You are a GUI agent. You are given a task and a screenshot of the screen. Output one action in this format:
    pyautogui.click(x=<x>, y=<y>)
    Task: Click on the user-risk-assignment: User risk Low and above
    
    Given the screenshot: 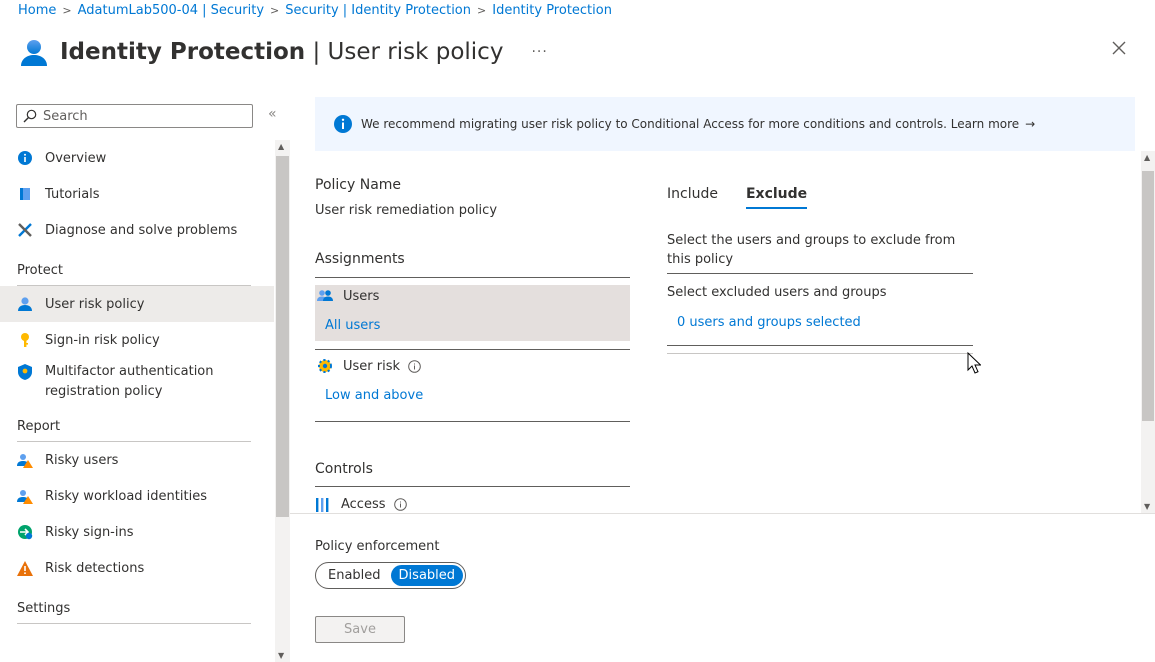 What is the action you would take?
    pyautogui.click(x=472, y=385)
    